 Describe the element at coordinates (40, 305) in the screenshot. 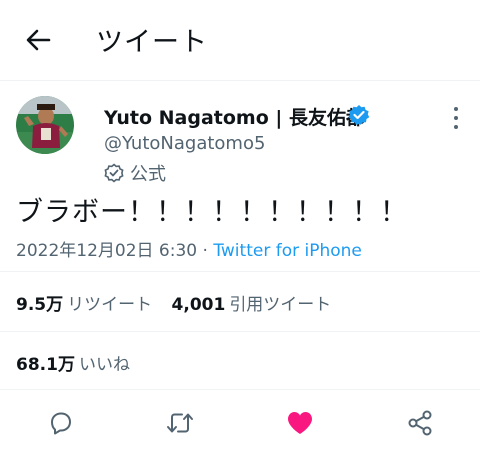

I see `retweets-count: 9.5万` at that location.